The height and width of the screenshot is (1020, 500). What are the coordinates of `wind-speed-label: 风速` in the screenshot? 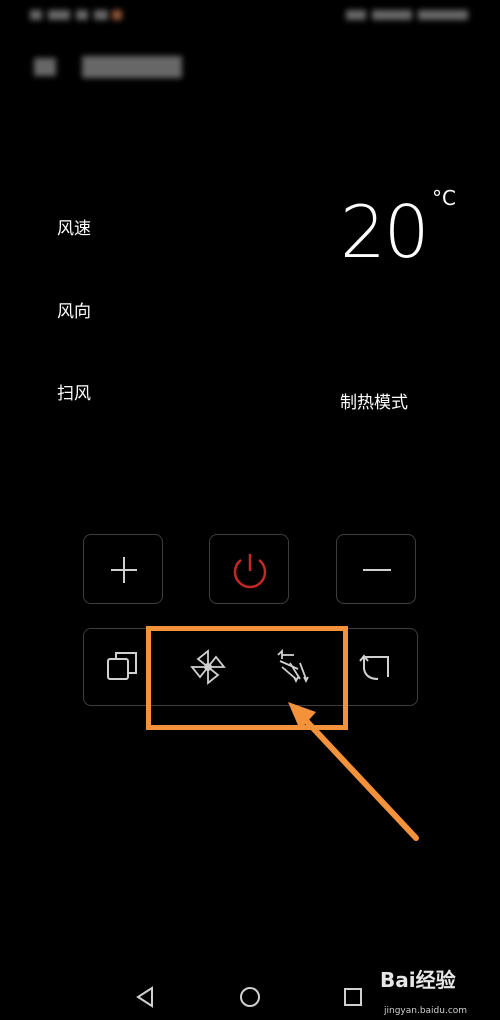 It's located at (74, 229).